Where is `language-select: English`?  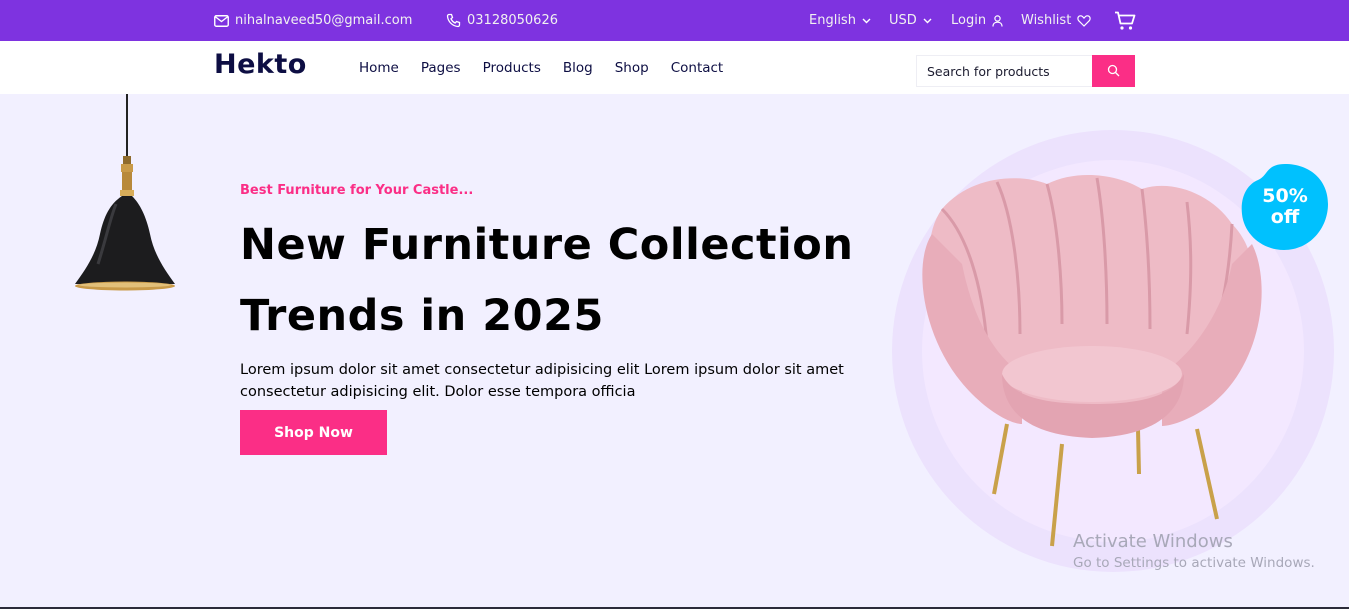 language-select: English is located at coordinates (840, 20).